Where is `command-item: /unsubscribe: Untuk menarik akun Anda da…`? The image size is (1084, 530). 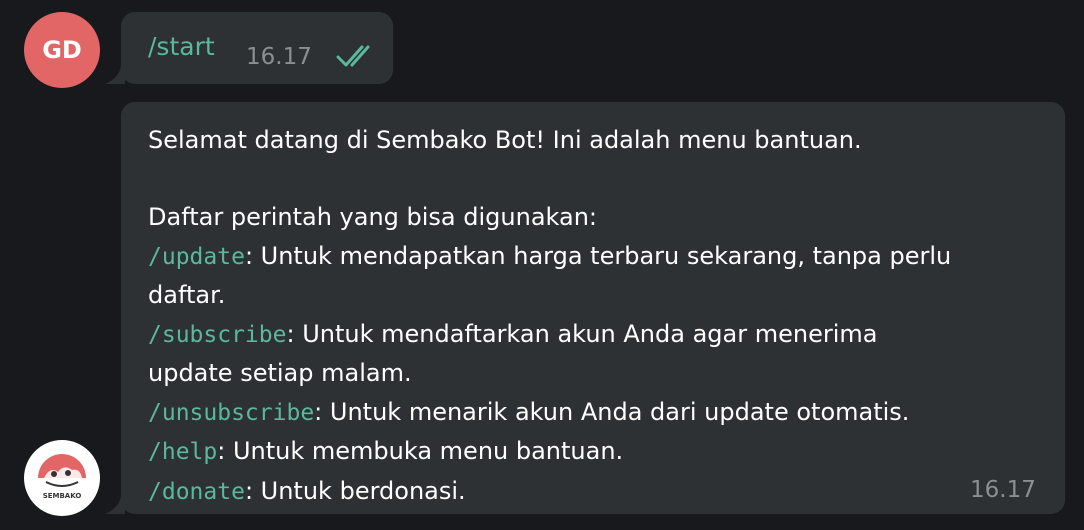 command-item: /unsubscribe: Untuk menarik akun Anda da… is located at coordinates (598, 413).